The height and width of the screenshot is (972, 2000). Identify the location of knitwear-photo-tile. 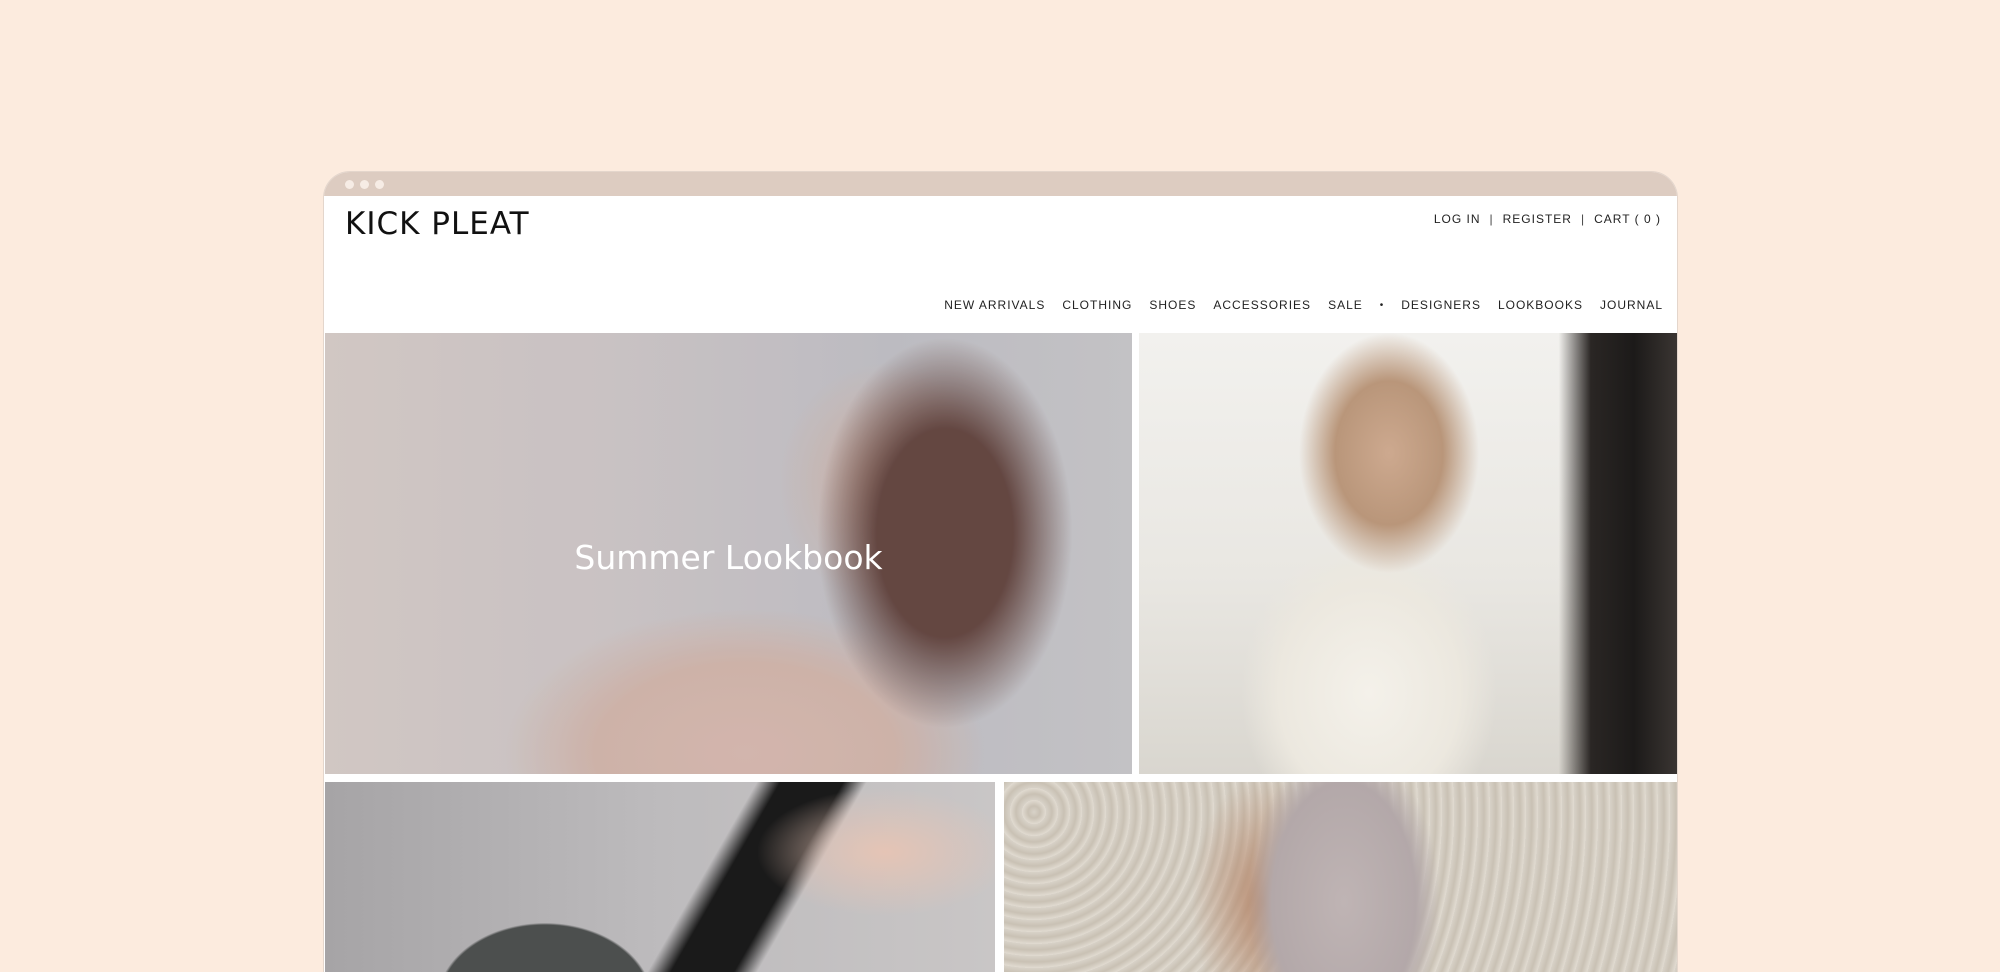
(1340, 877).